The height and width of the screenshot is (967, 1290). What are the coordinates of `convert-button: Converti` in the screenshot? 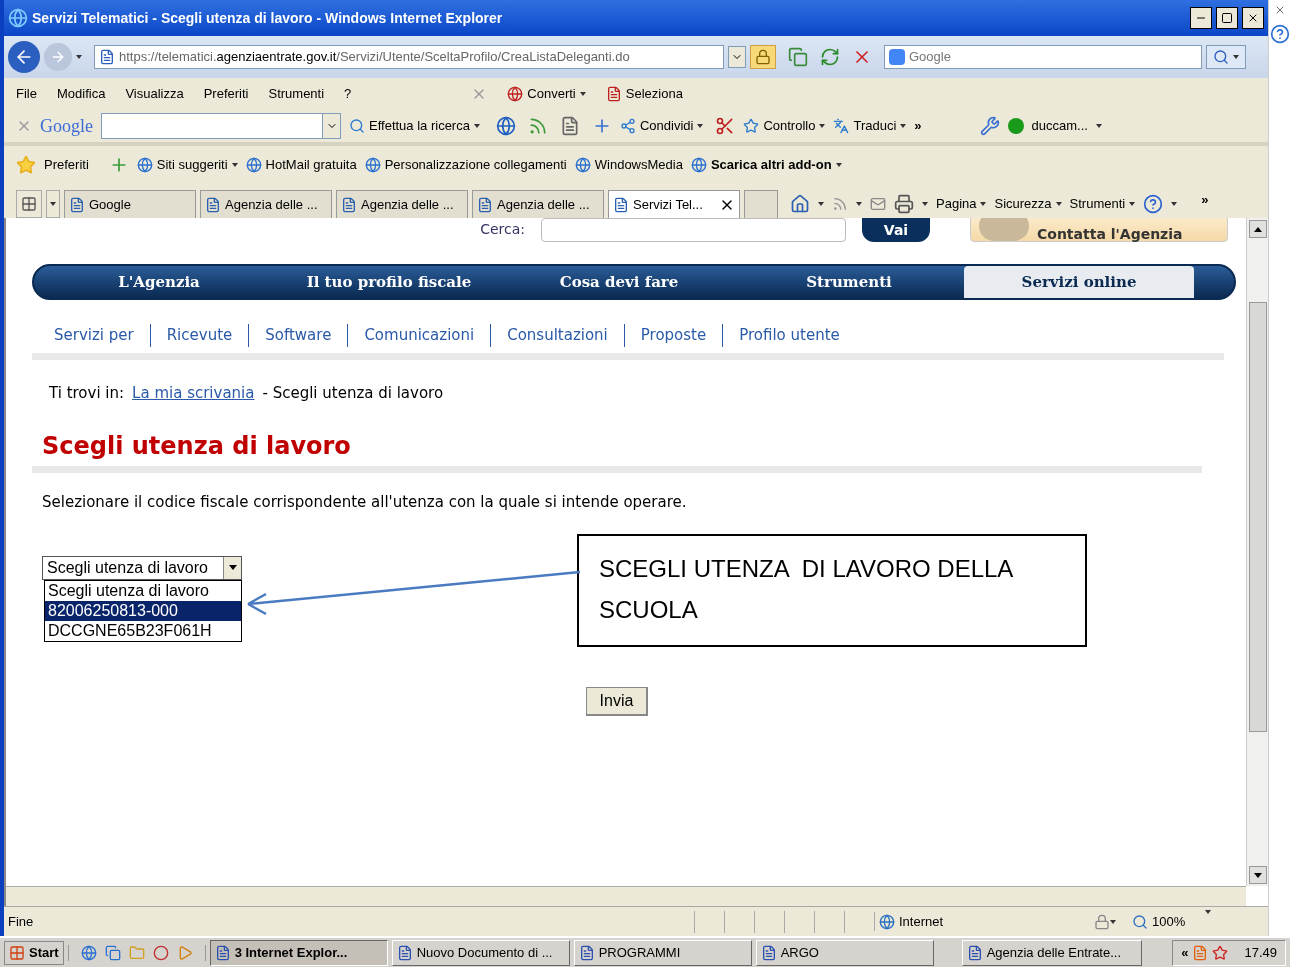 It's located at (551, 94).